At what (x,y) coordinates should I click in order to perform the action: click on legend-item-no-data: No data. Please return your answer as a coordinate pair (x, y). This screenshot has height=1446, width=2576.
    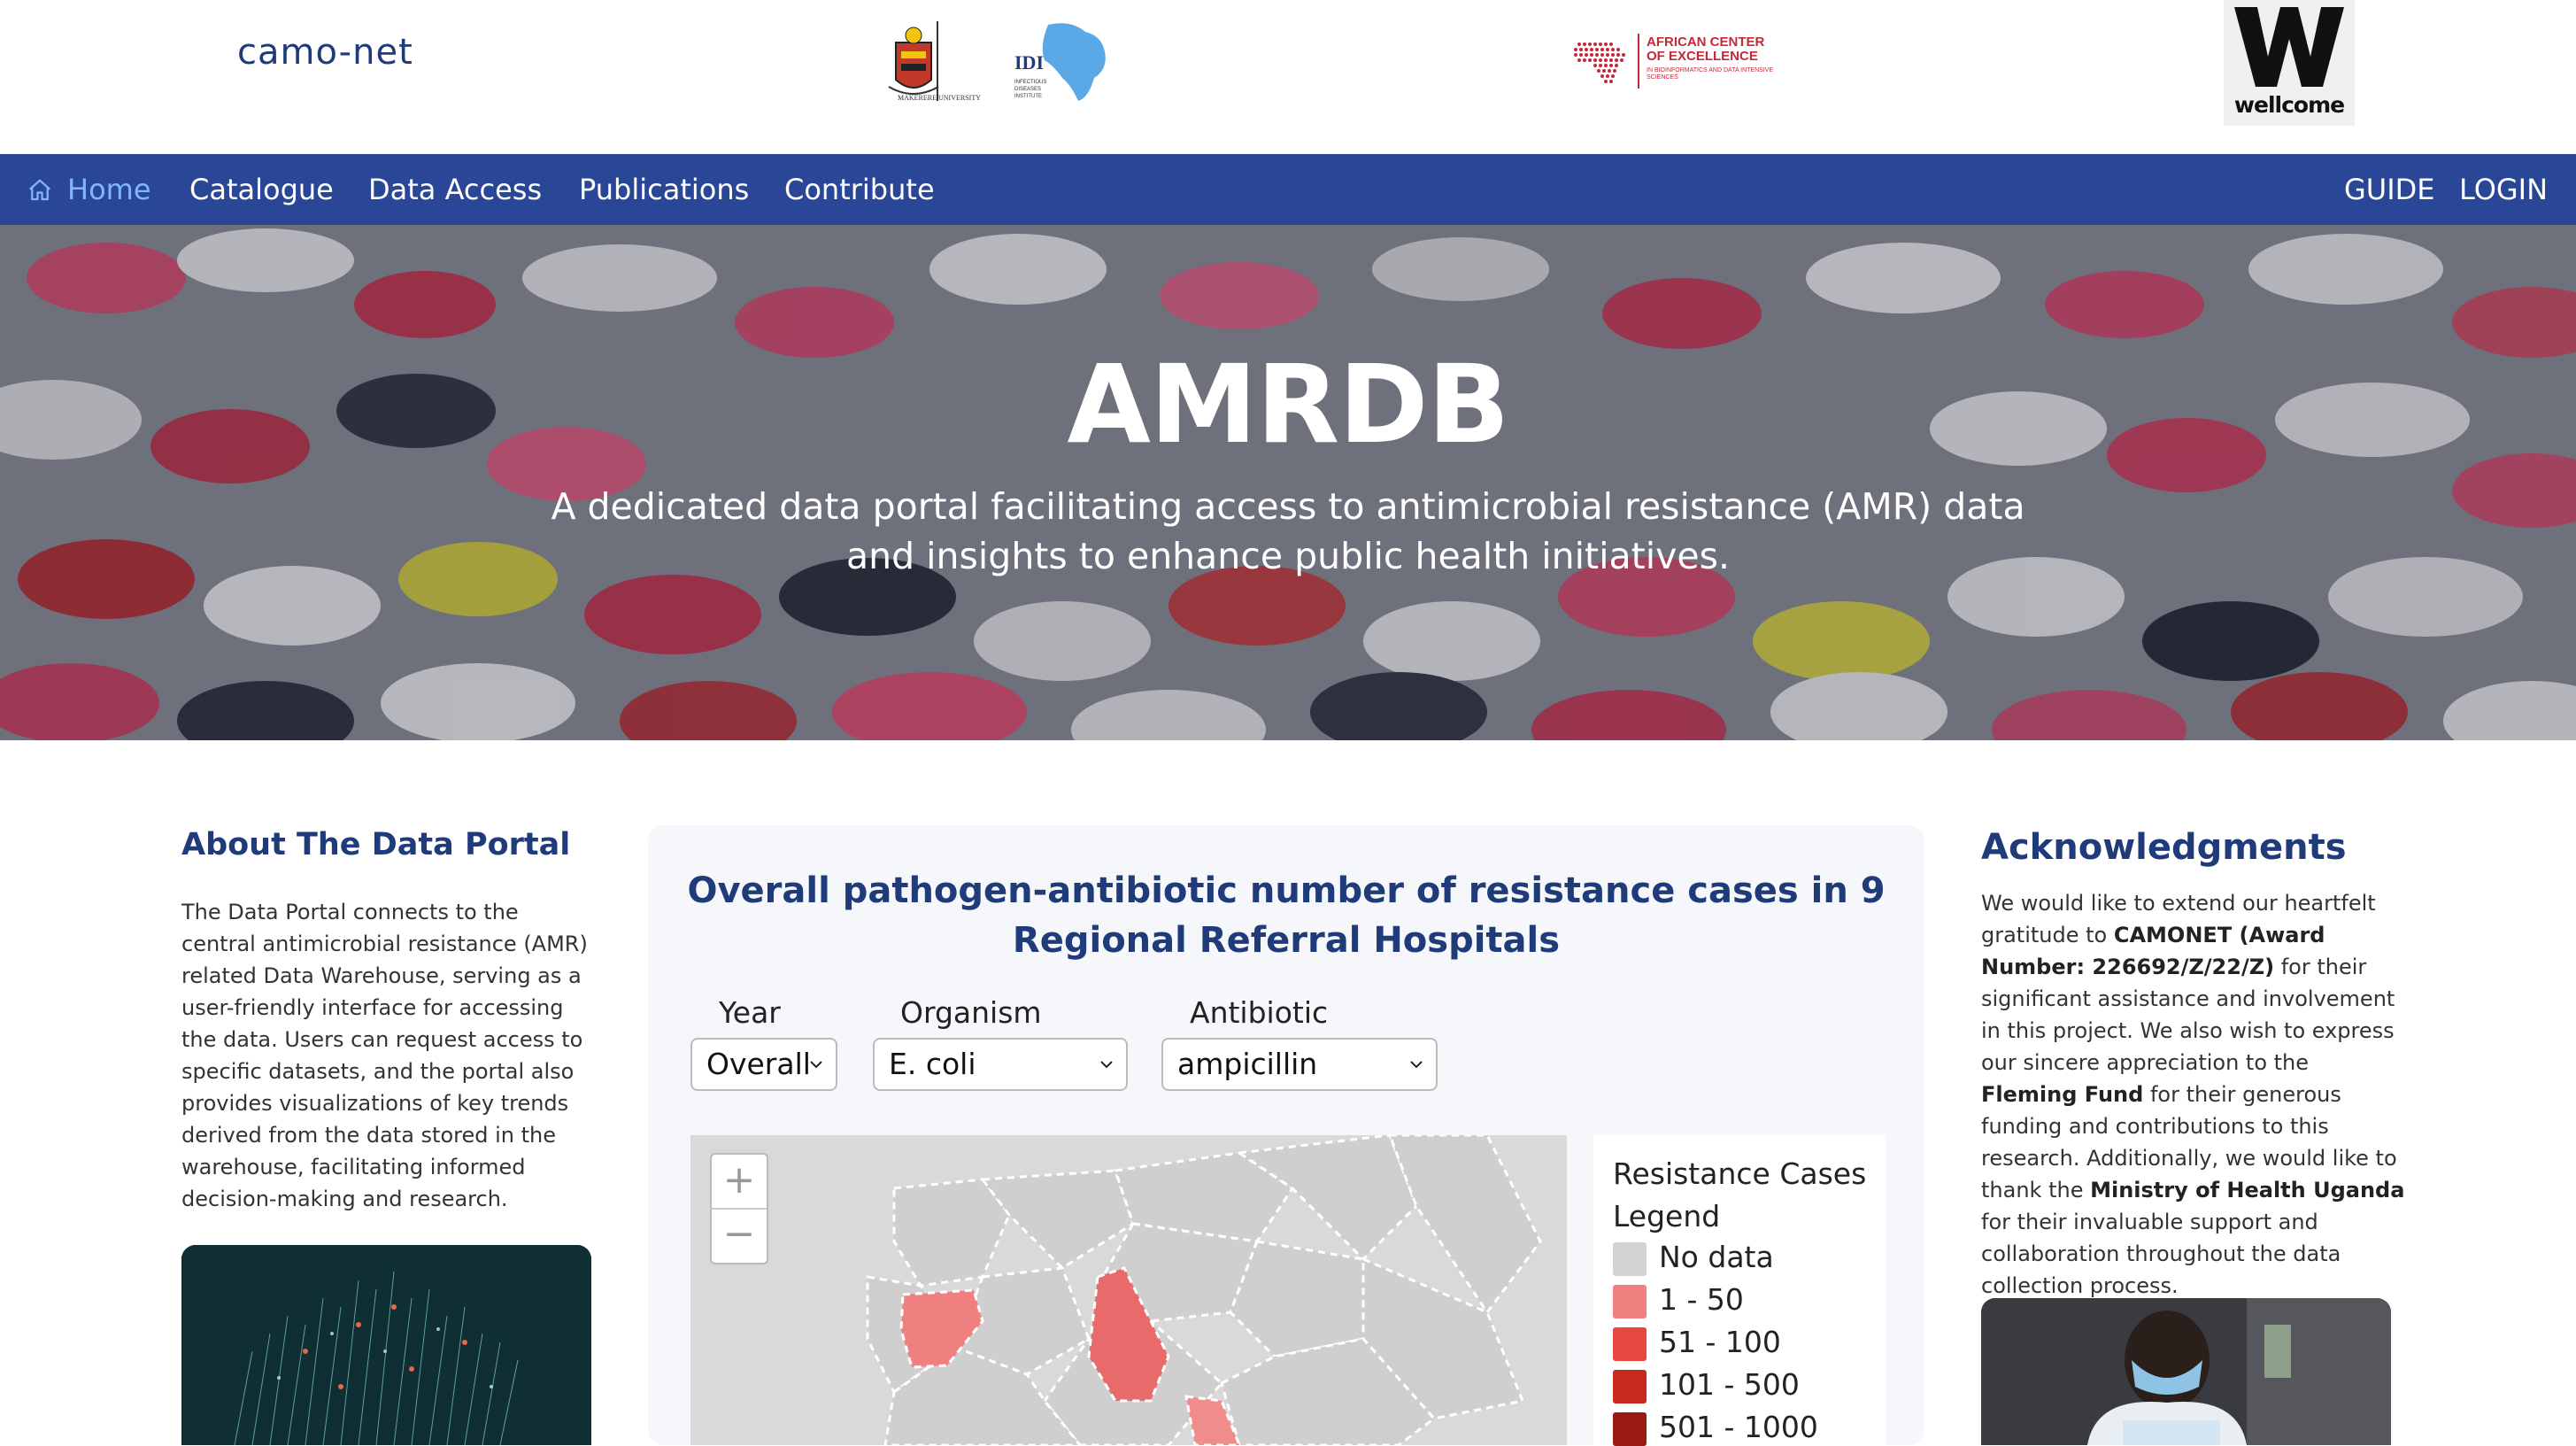
    Looking at the image, I should click on (1693, 1258).